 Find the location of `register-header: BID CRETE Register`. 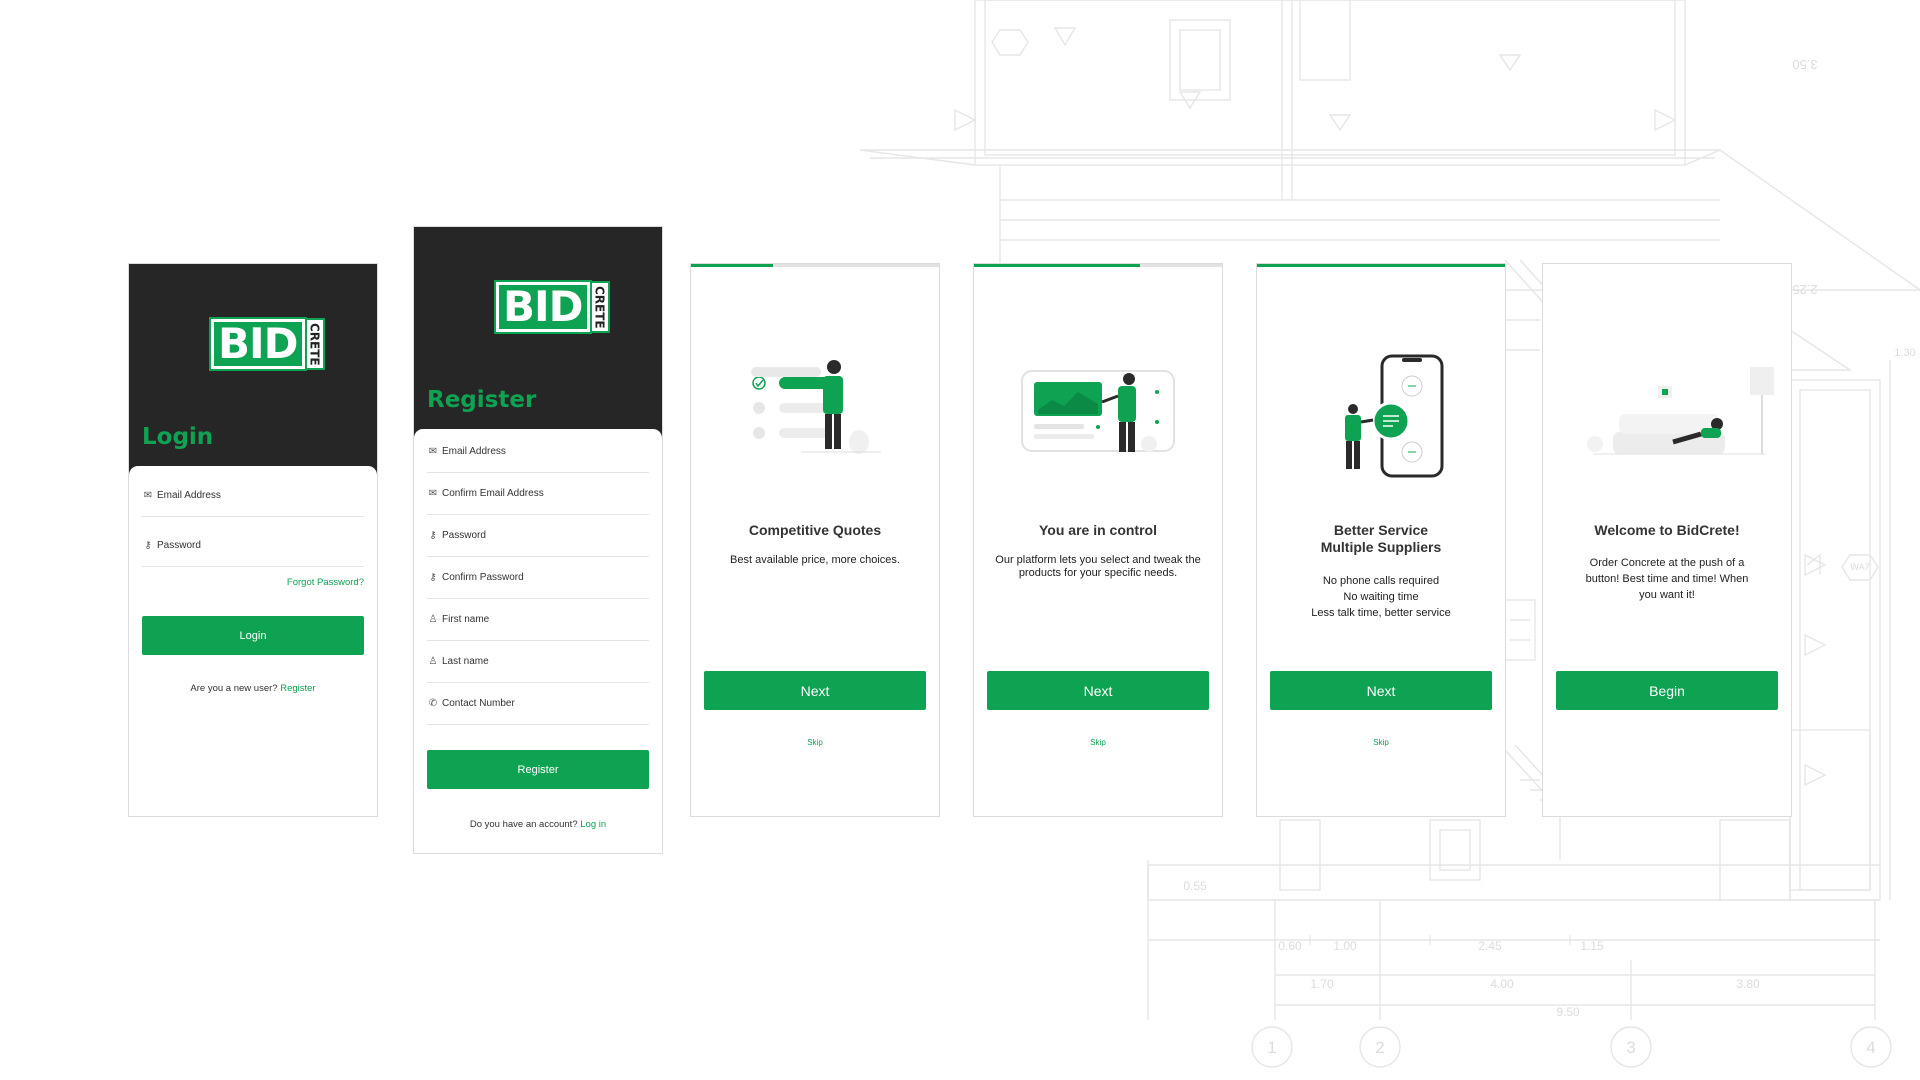

register-header: BID CRETE Register is located at coordinates (538, 334).